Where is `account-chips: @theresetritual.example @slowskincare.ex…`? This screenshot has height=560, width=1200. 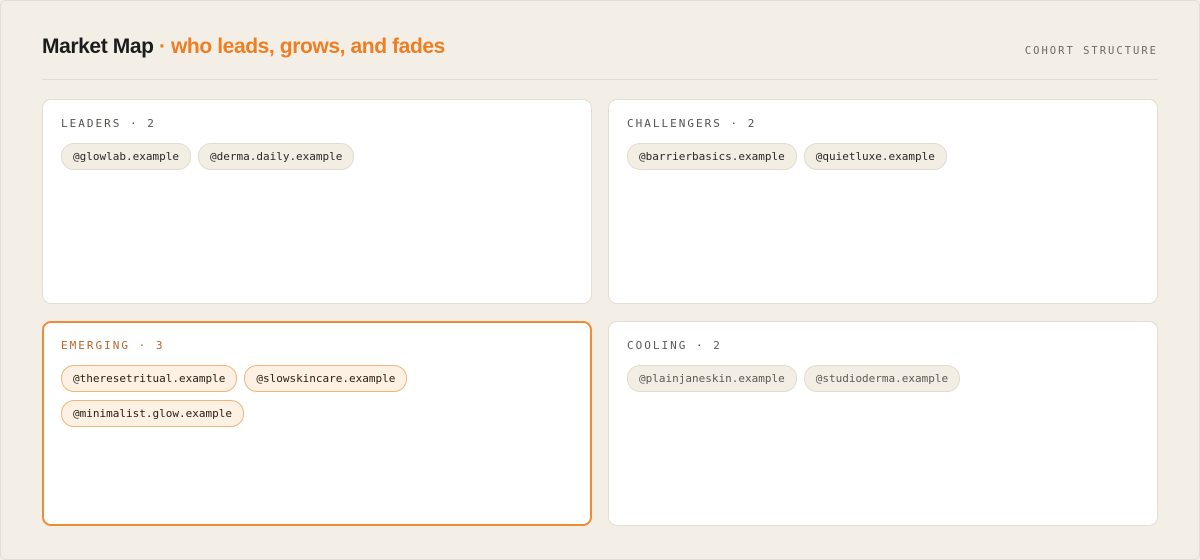
account-chips: @theresetritual.example @slowskincare.ex… is located at coordinates (317, 396).